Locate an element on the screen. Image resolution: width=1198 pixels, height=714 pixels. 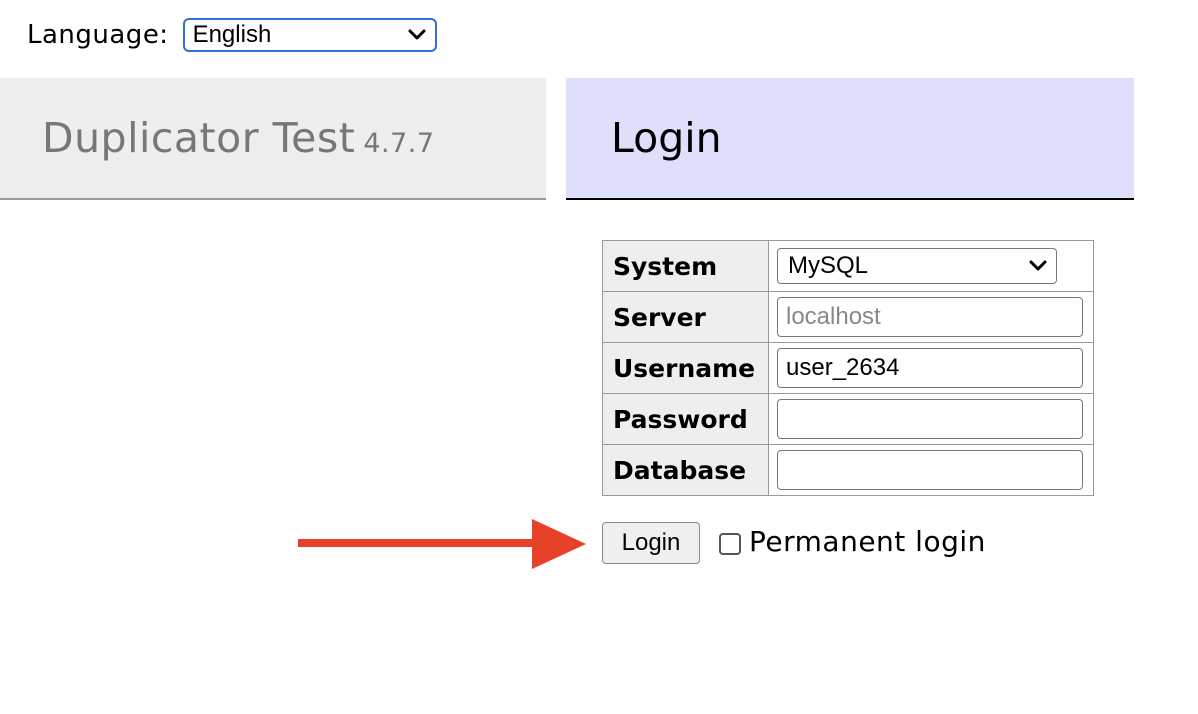
app-name: Duplicator Test is located at coordinates (199, 138).